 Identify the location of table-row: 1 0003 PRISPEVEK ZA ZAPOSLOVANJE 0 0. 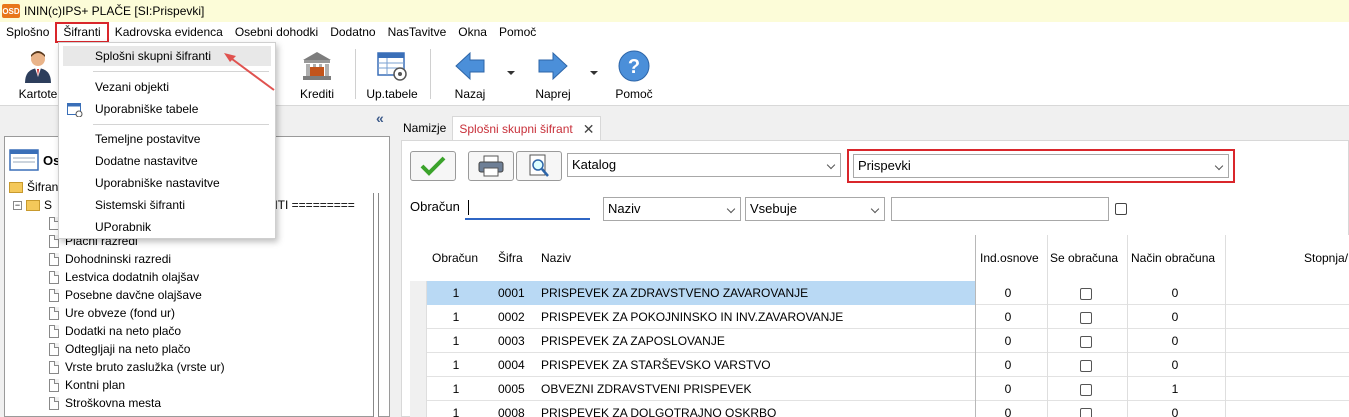
(879, 341).